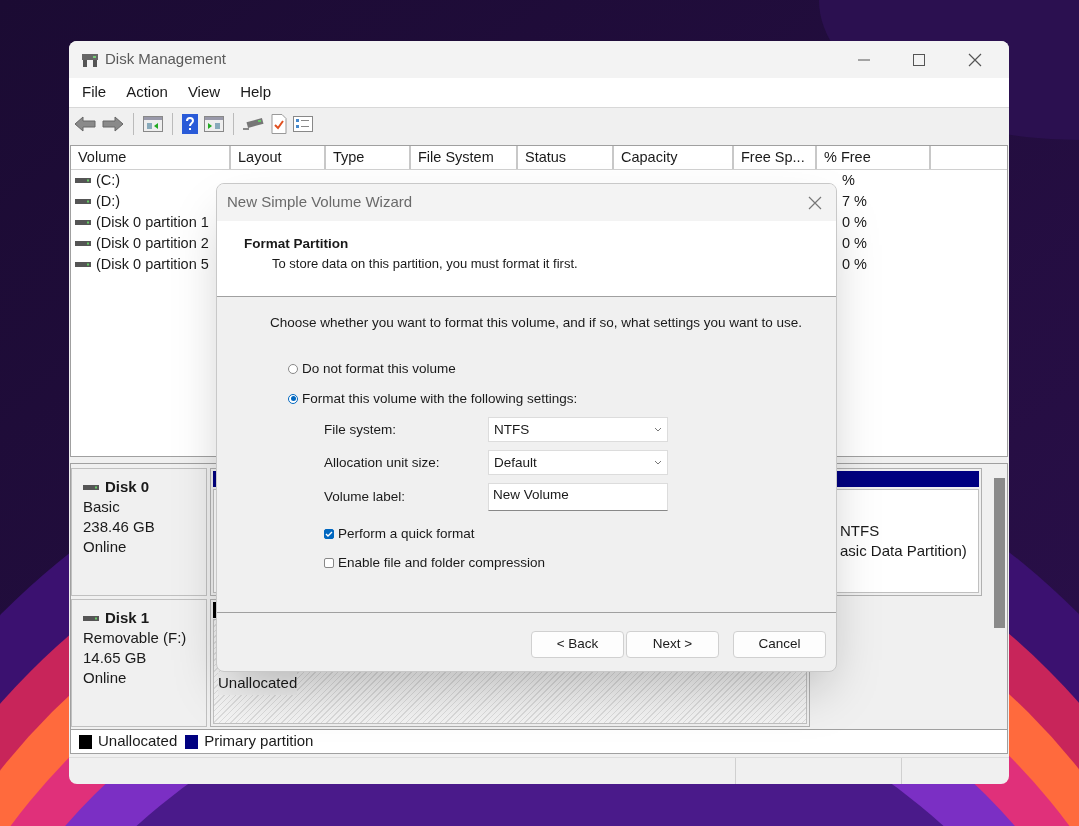 This screenshot has height=826, width=1079. I want to click on disk-size: 238.46 GB, so click(119, 527).